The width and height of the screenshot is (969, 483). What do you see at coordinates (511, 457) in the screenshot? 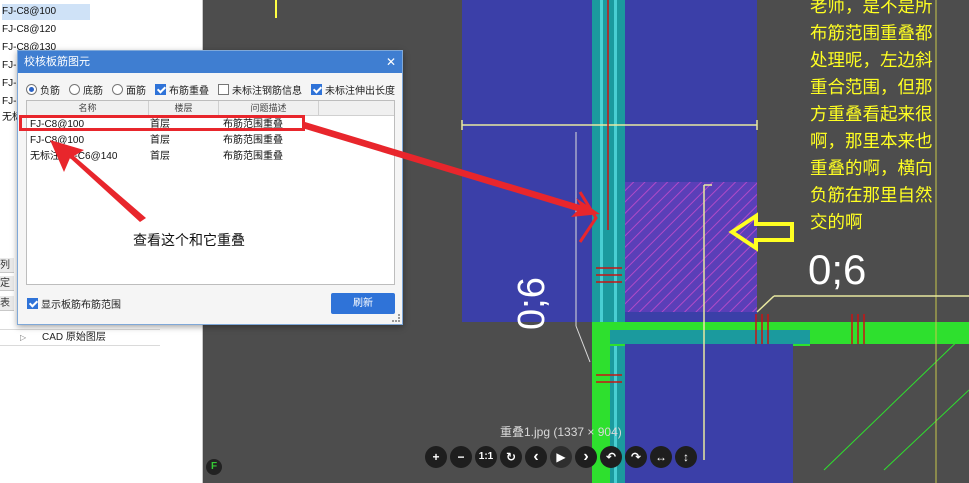
I see `refresh-view-button: ↻` at bounding box center [511, 457].